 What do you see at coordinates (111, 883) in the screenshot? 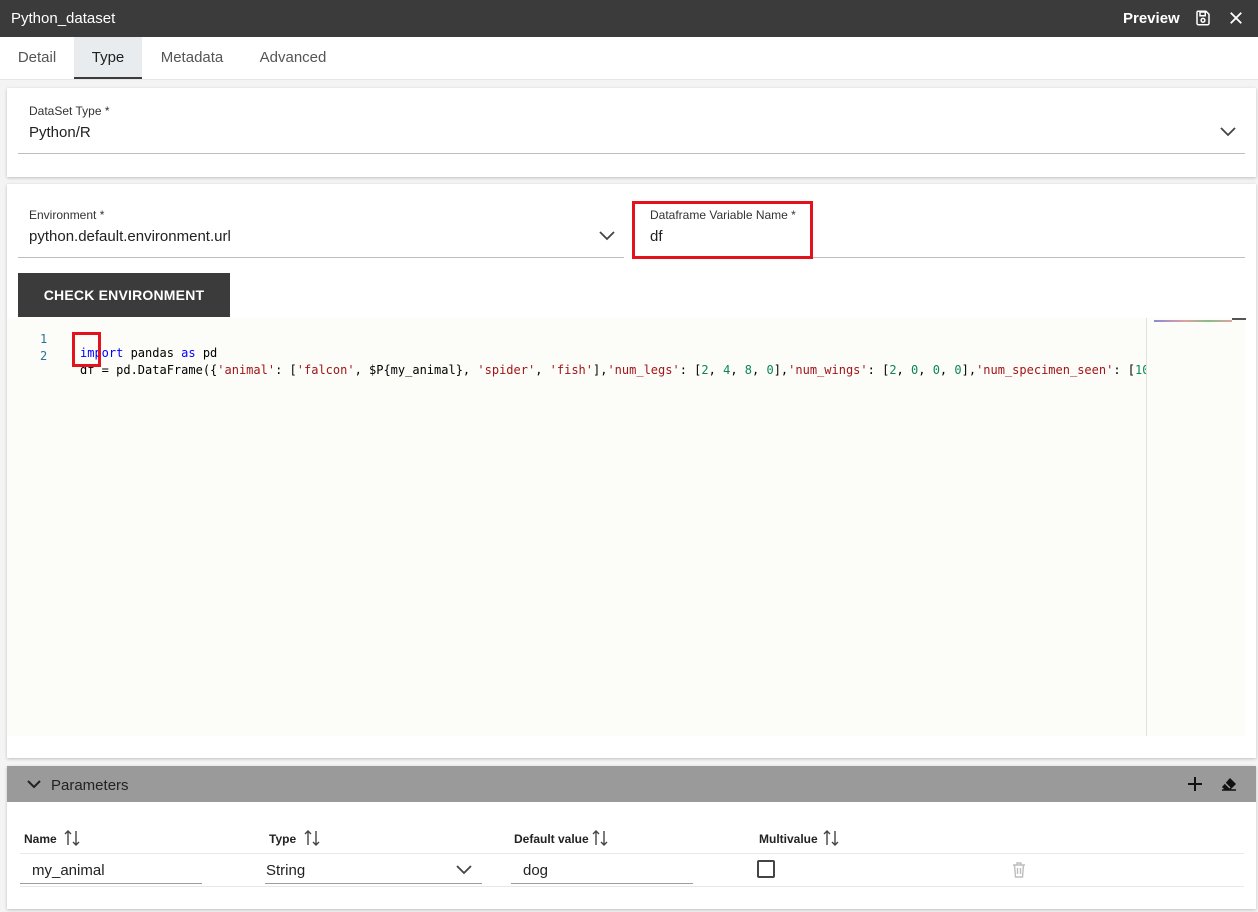
I see `param-name-underline` at bounding box center [111, 883].